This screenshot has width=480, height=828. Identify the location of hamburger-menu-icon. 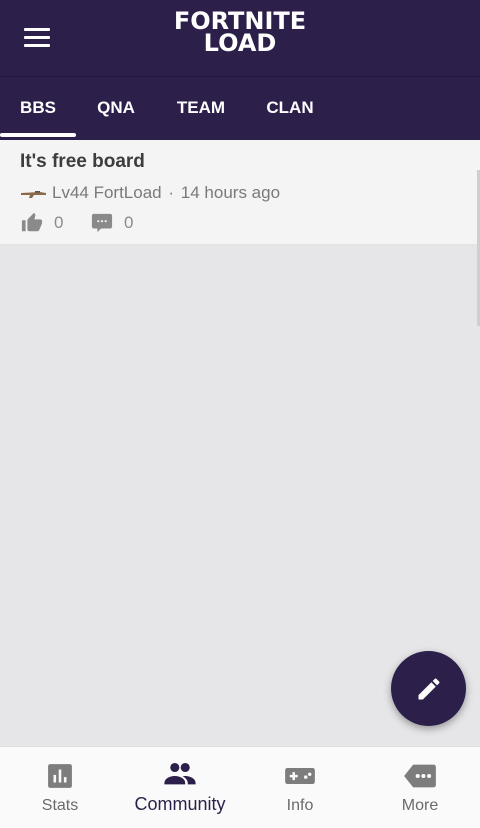
(38, 37).